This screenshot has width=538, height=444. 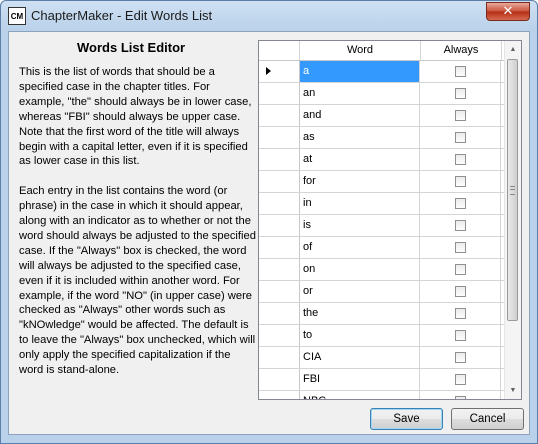 I want to click on table-row: at, so click(x=382, y=160).